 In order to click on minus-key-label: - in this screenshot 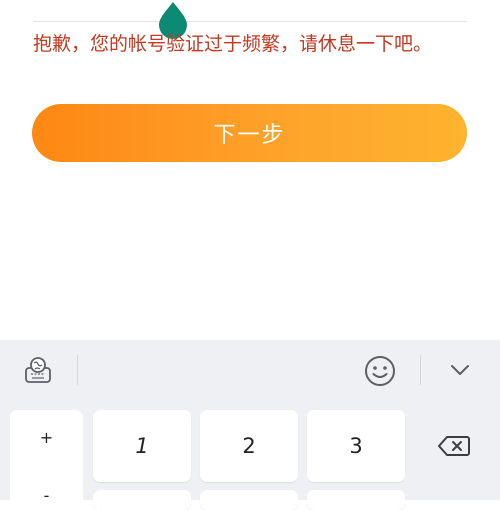, I will do `click(46, 495)`.